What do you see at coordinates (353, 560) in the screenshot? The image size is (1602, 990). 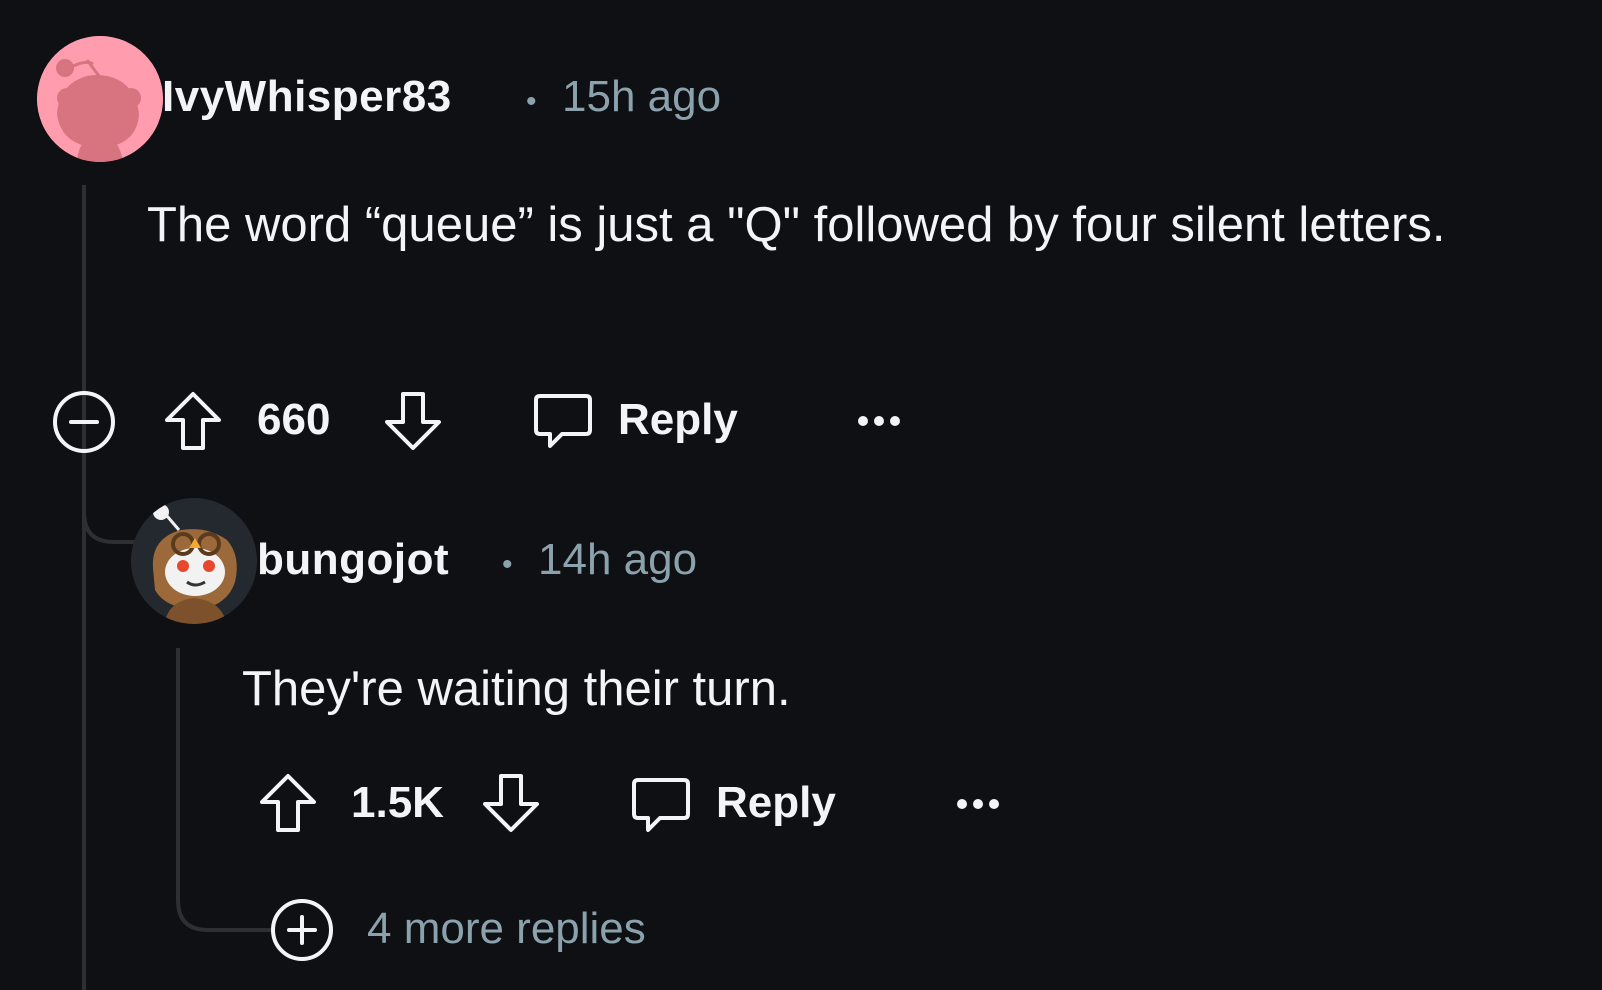 I see `comment-username: bungojot` at bounding box center [353, 560].